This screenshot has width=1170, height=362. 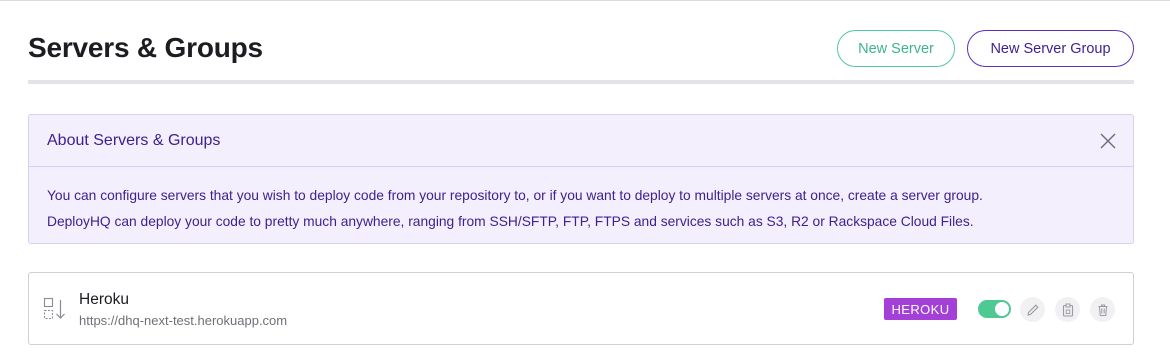 I want to click on top-border, so click(x=585, y=0).